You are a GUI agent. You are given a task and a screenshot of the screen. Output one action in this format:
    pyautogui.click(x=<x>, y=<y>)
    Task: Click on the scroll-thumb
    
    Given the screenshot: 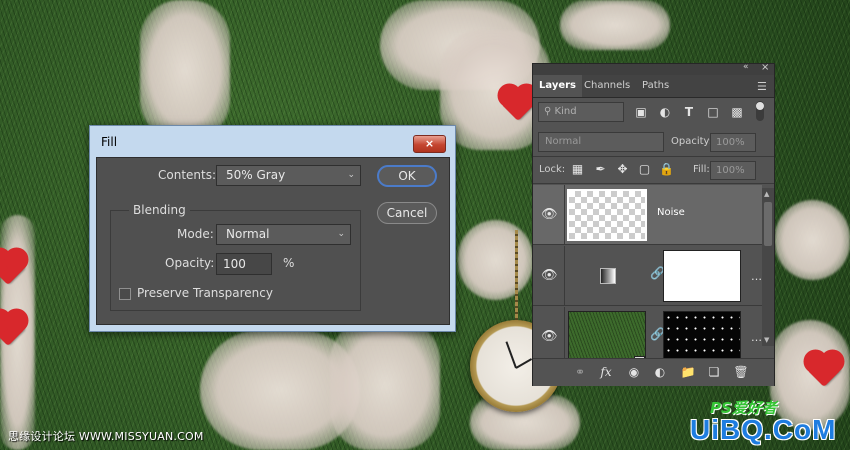 What is the action you would take?
    pyautogui.click(x=768, y=224)
    